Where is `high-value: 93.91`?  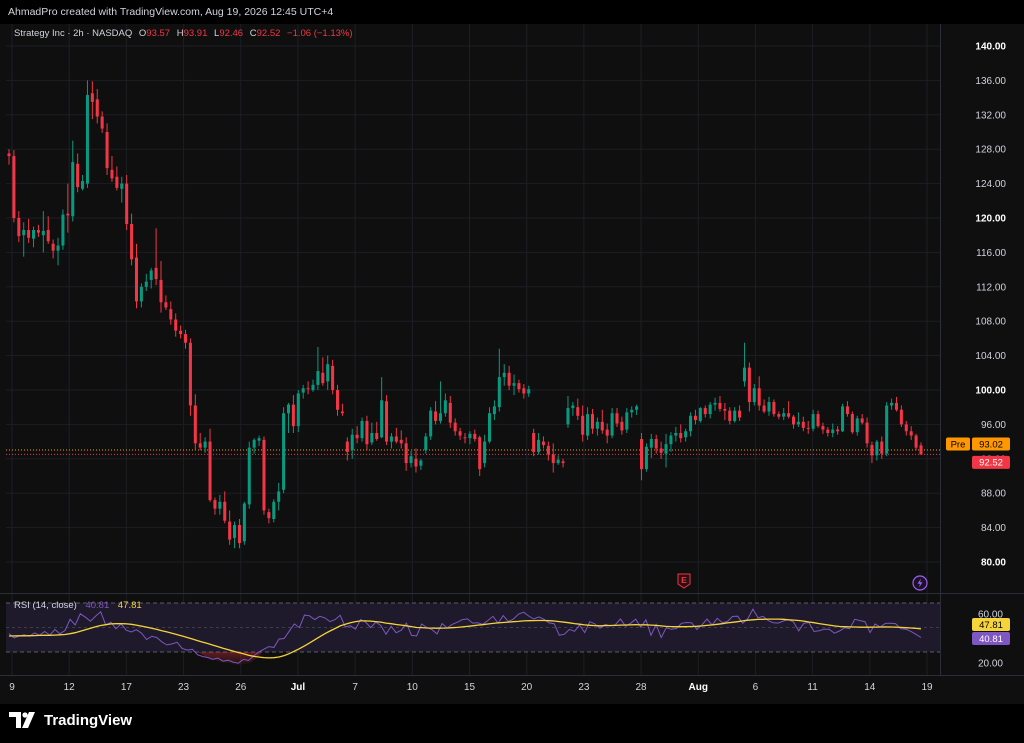
high-value: 93.91 is located at coordinates (195, 33).